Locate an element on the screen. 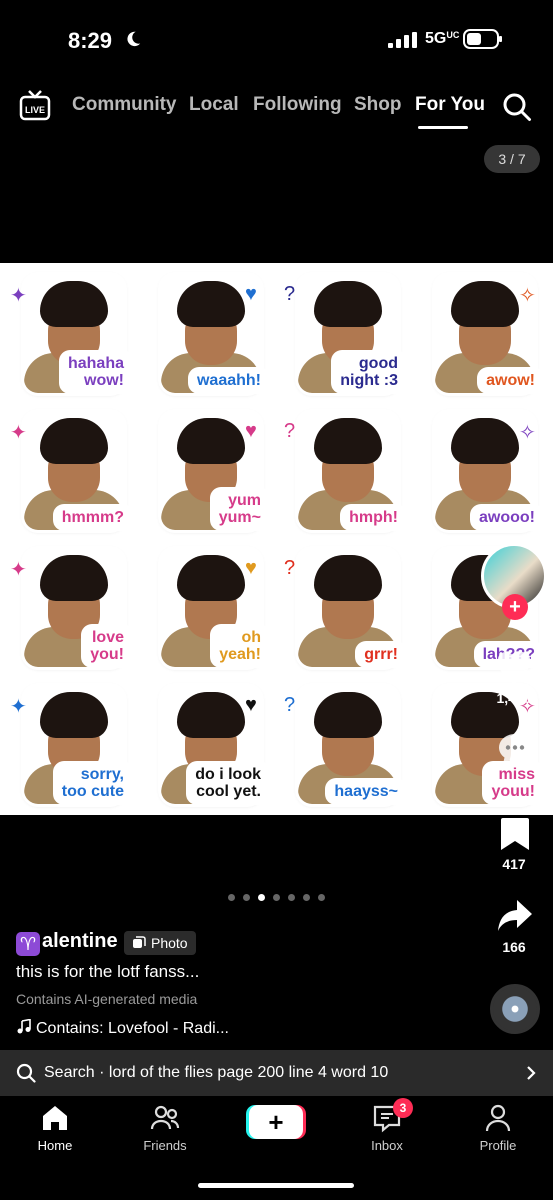  share-icon is located at coordinates (515, 915).